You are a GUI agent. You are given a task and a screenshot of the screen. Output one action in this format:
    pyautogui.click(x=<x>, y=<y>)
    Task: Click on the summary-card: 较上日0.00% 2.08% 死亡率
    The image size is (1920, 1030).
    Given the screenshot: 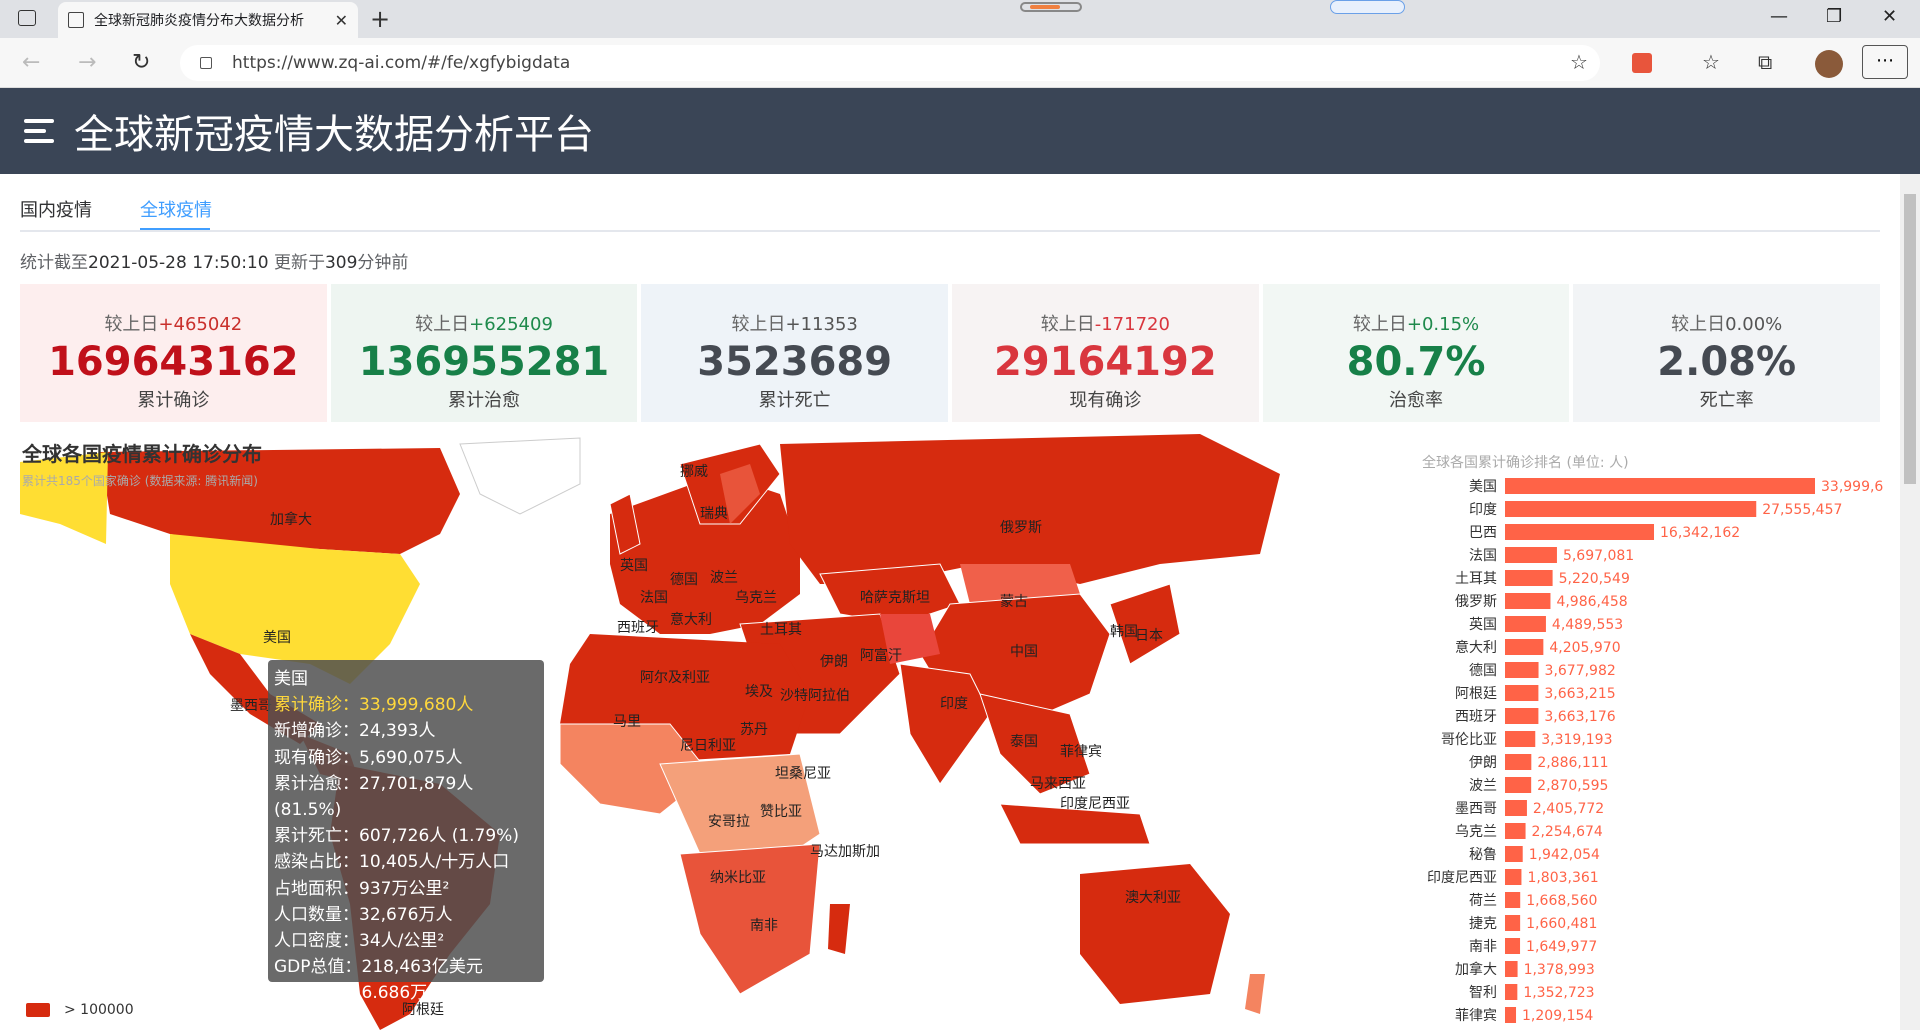 What is the action you would take?
    pyautogui.click(x=1727, y=353)
    